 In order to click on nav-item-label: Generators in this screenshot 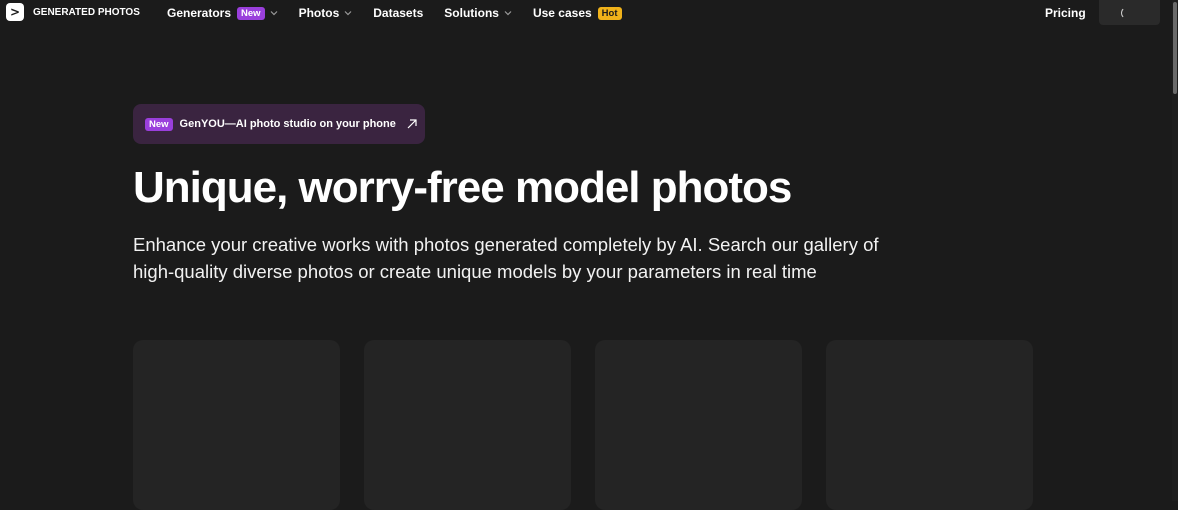, I will do `click(199, 13)`.